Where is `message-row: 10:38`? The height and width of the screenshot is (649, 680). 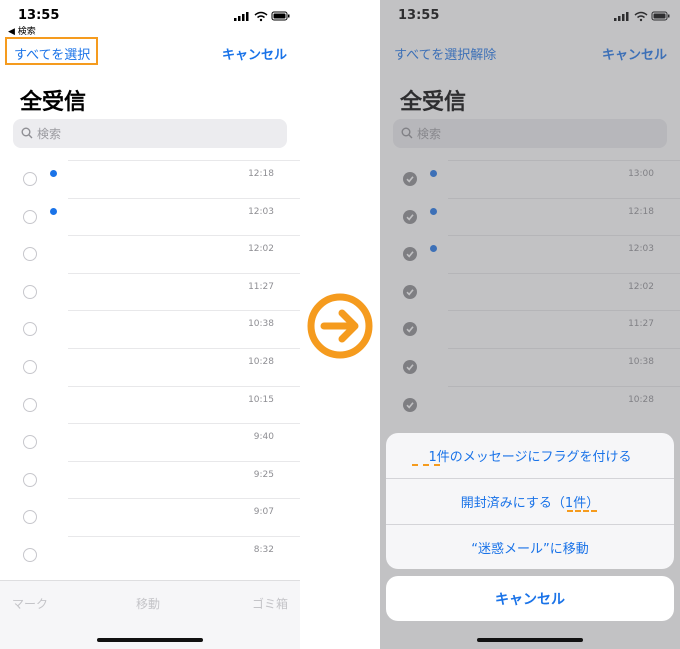
message-row: 10:38 is located at coordinates (150, 329).